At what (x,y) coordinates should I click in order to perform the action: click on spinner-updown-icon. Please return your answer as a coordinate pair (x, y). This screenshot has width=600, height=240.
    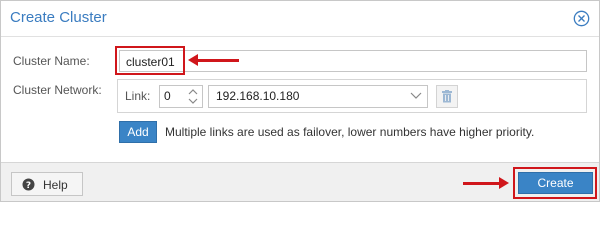
    Looking at the image, I should click on (193, 96).